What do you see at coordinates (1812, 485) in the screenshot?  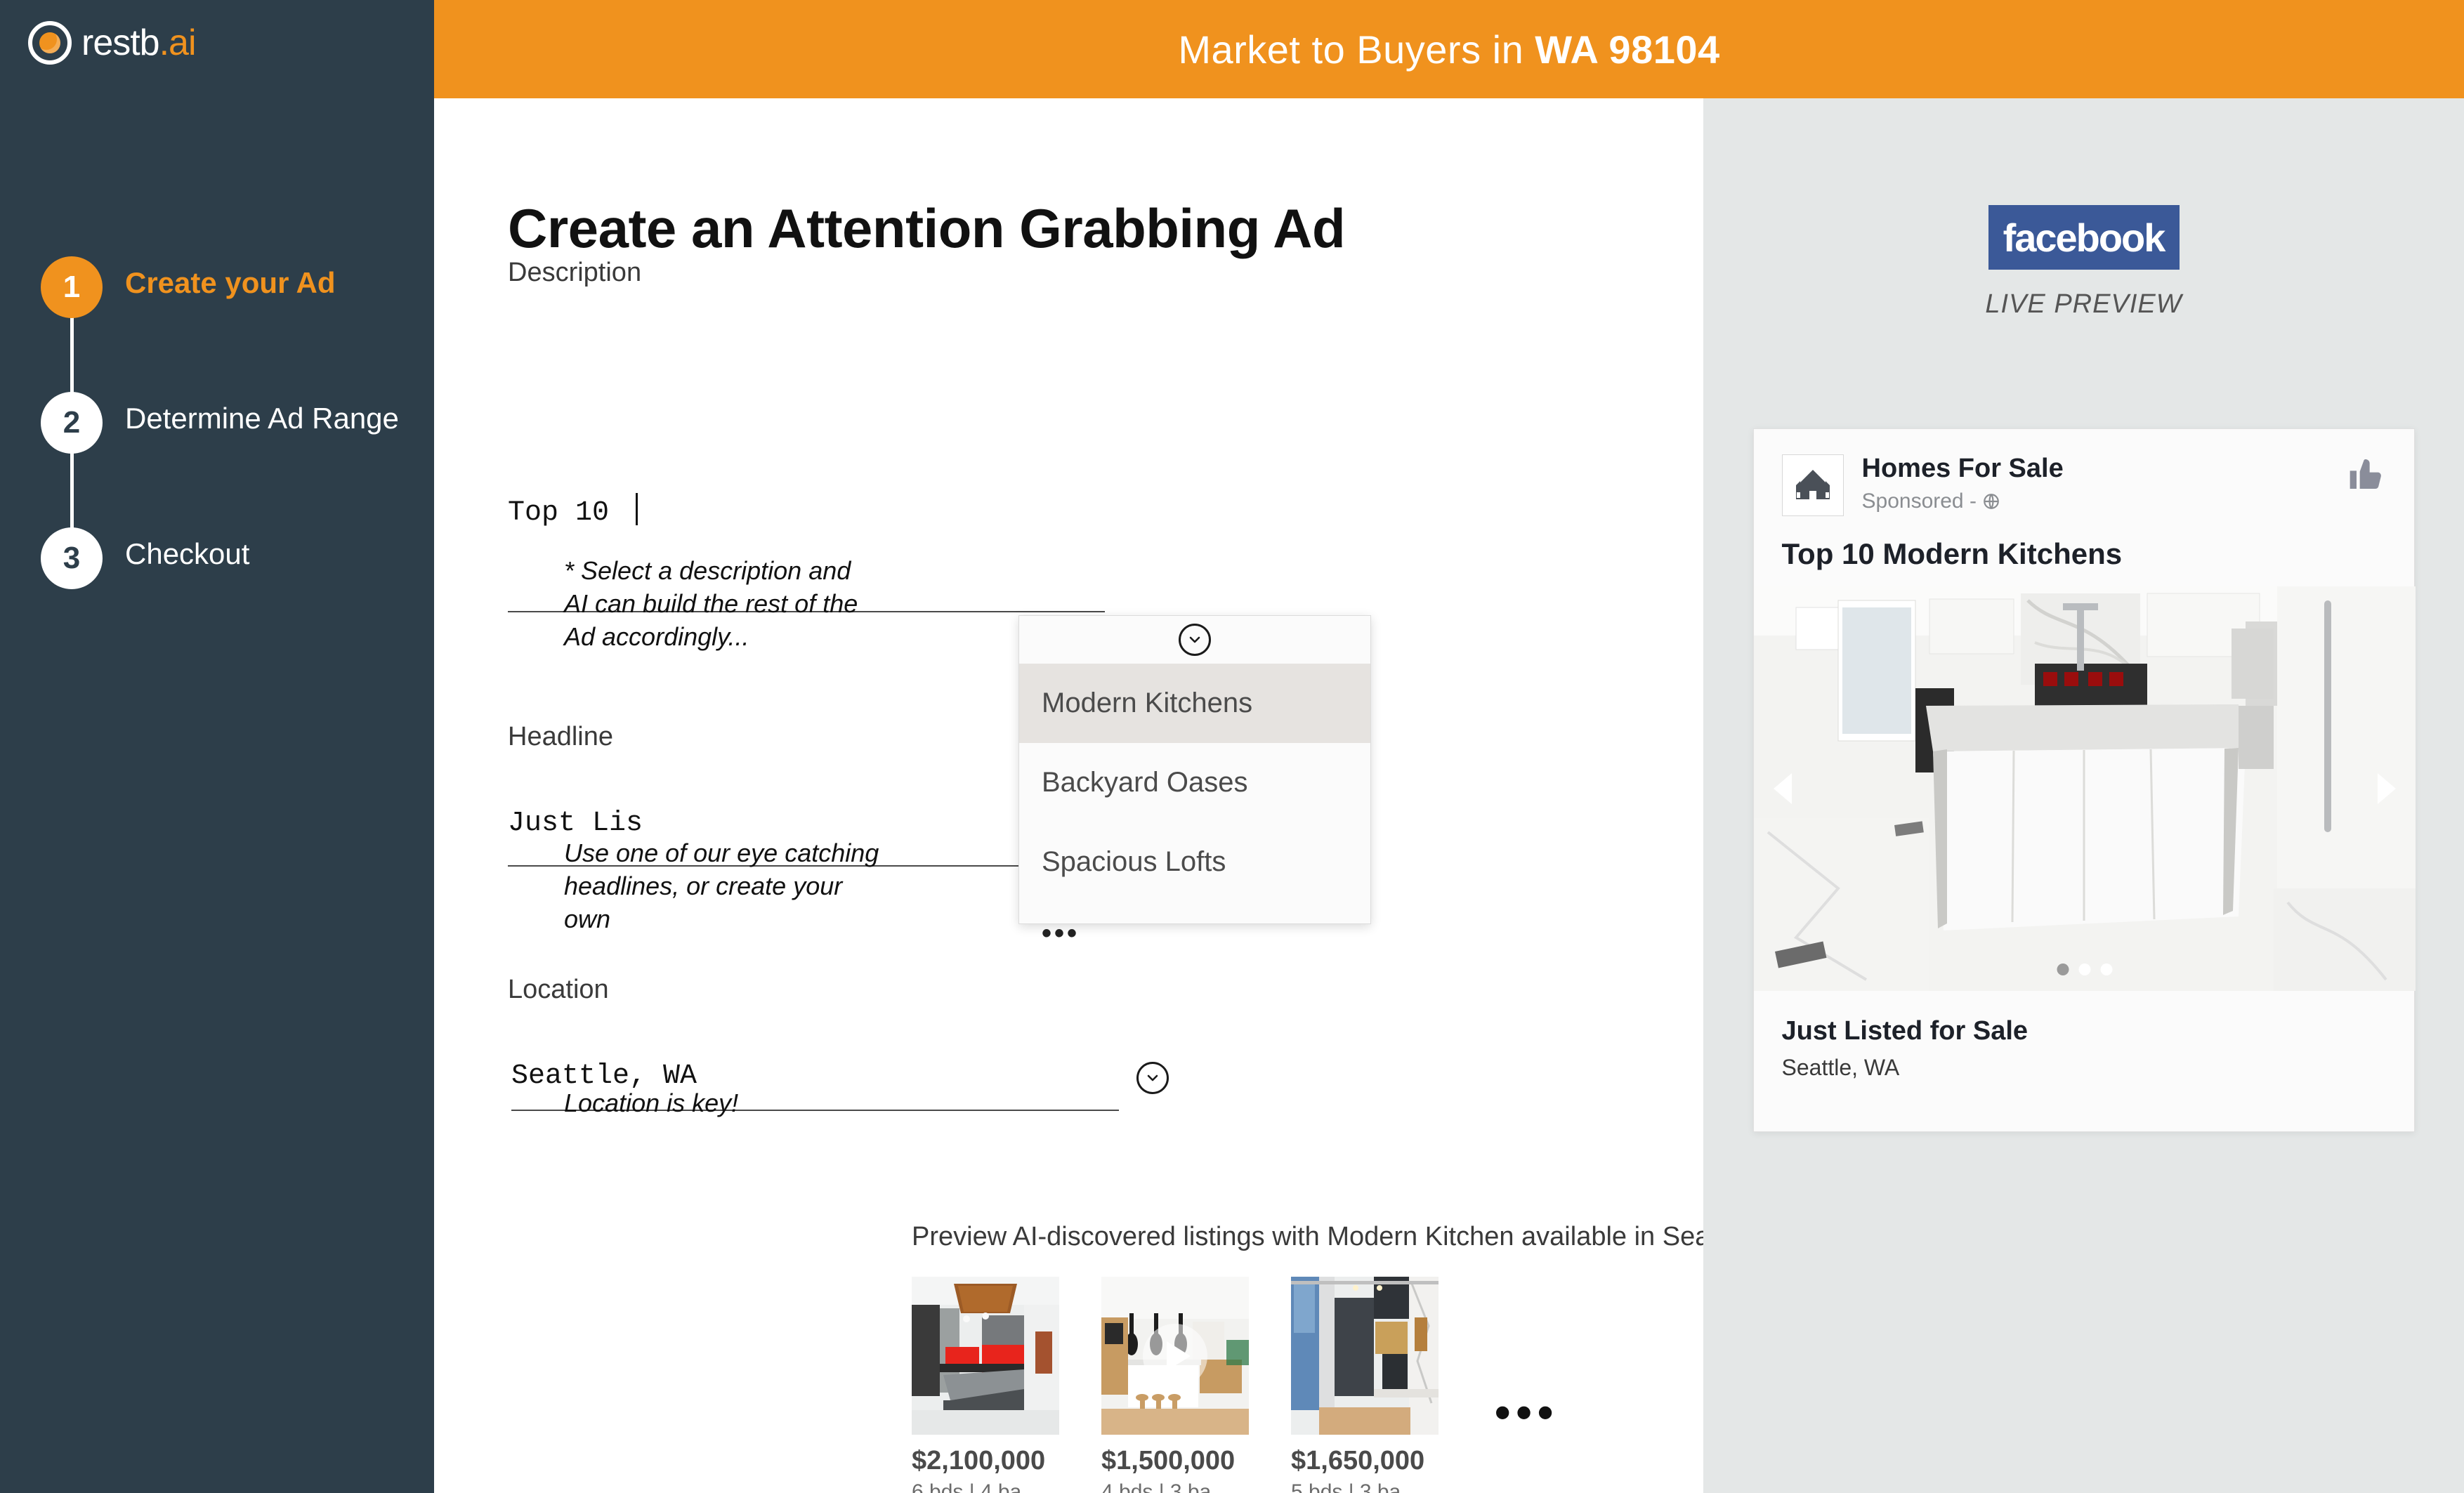 I see `house-icon` at bounding box center [1812, 485].